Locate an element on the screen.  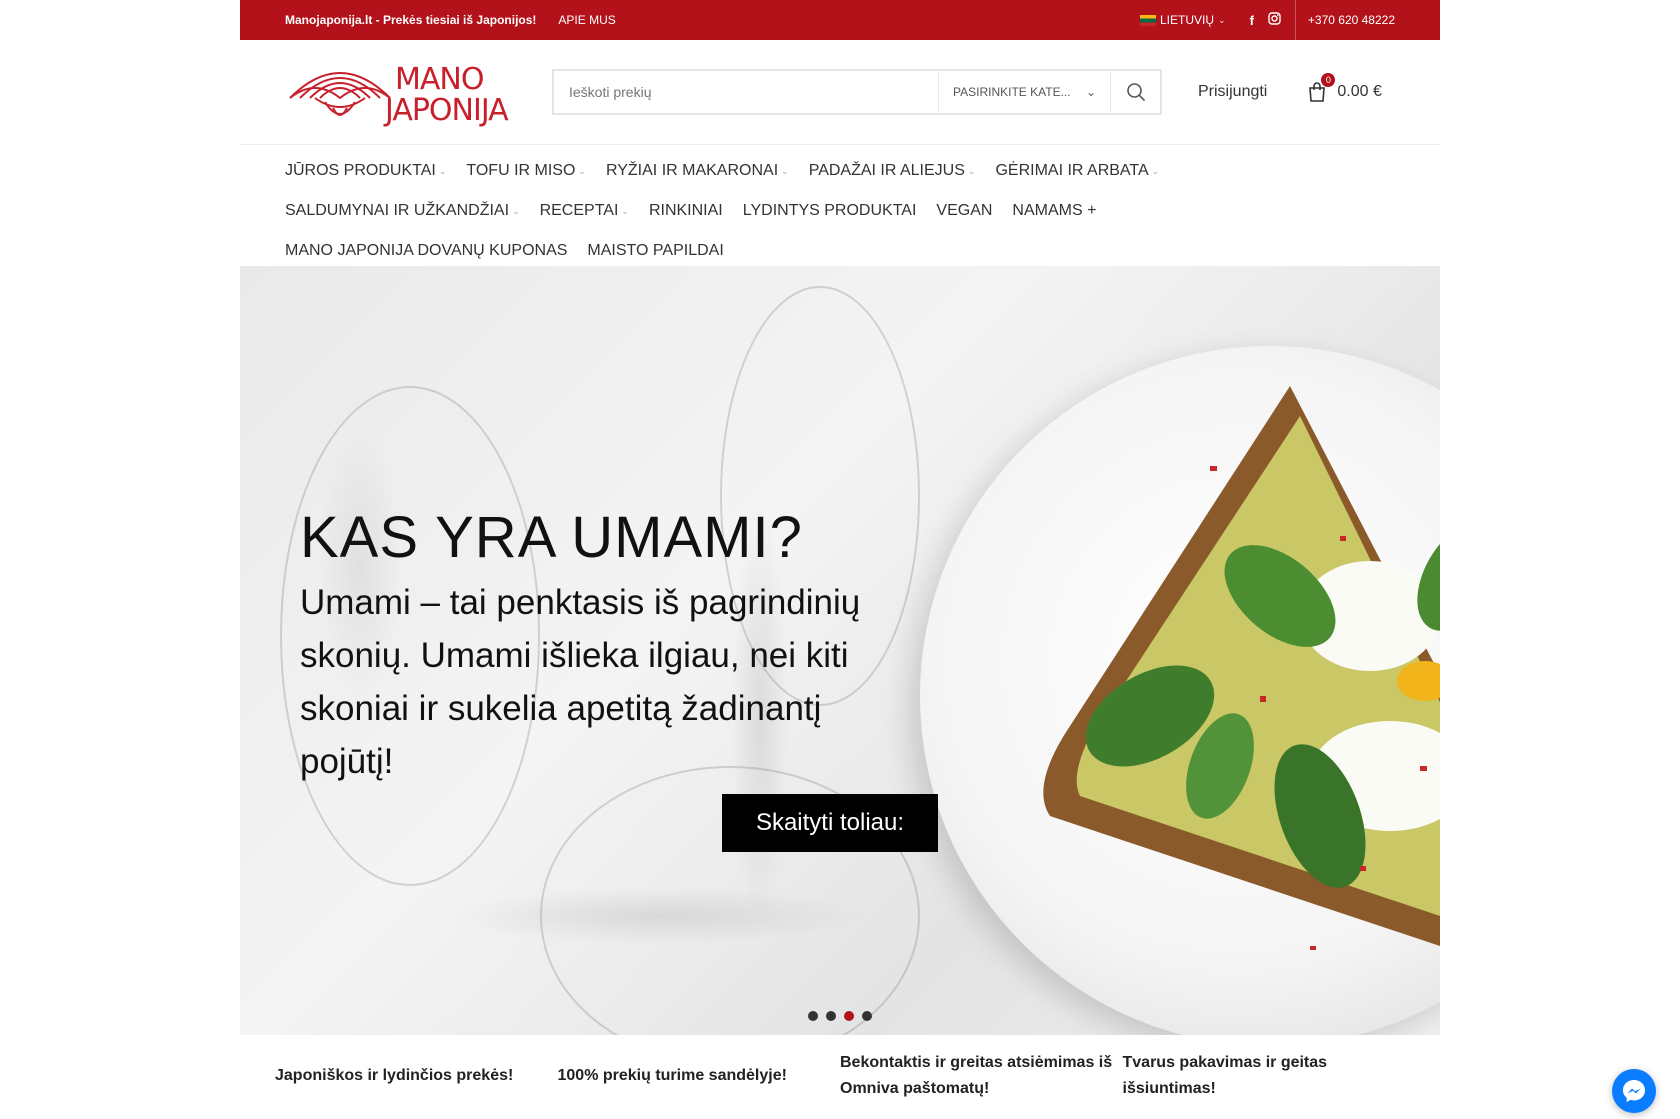
nav-item: MANO JAPONIJA DOVANŲ KUPONAS is located at coordinates (426, 251).